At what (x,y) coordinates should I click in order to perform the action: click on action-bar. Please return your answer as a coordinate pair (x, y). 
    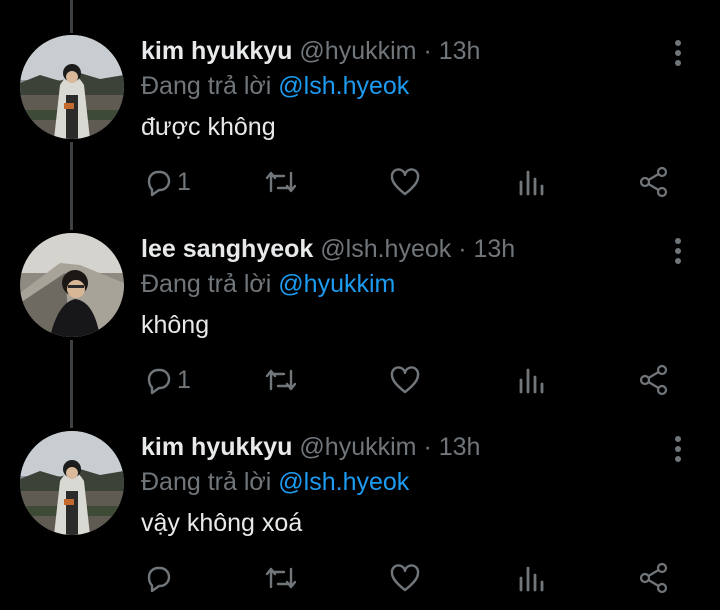
    Looking at the image, I should click on (360, 580).